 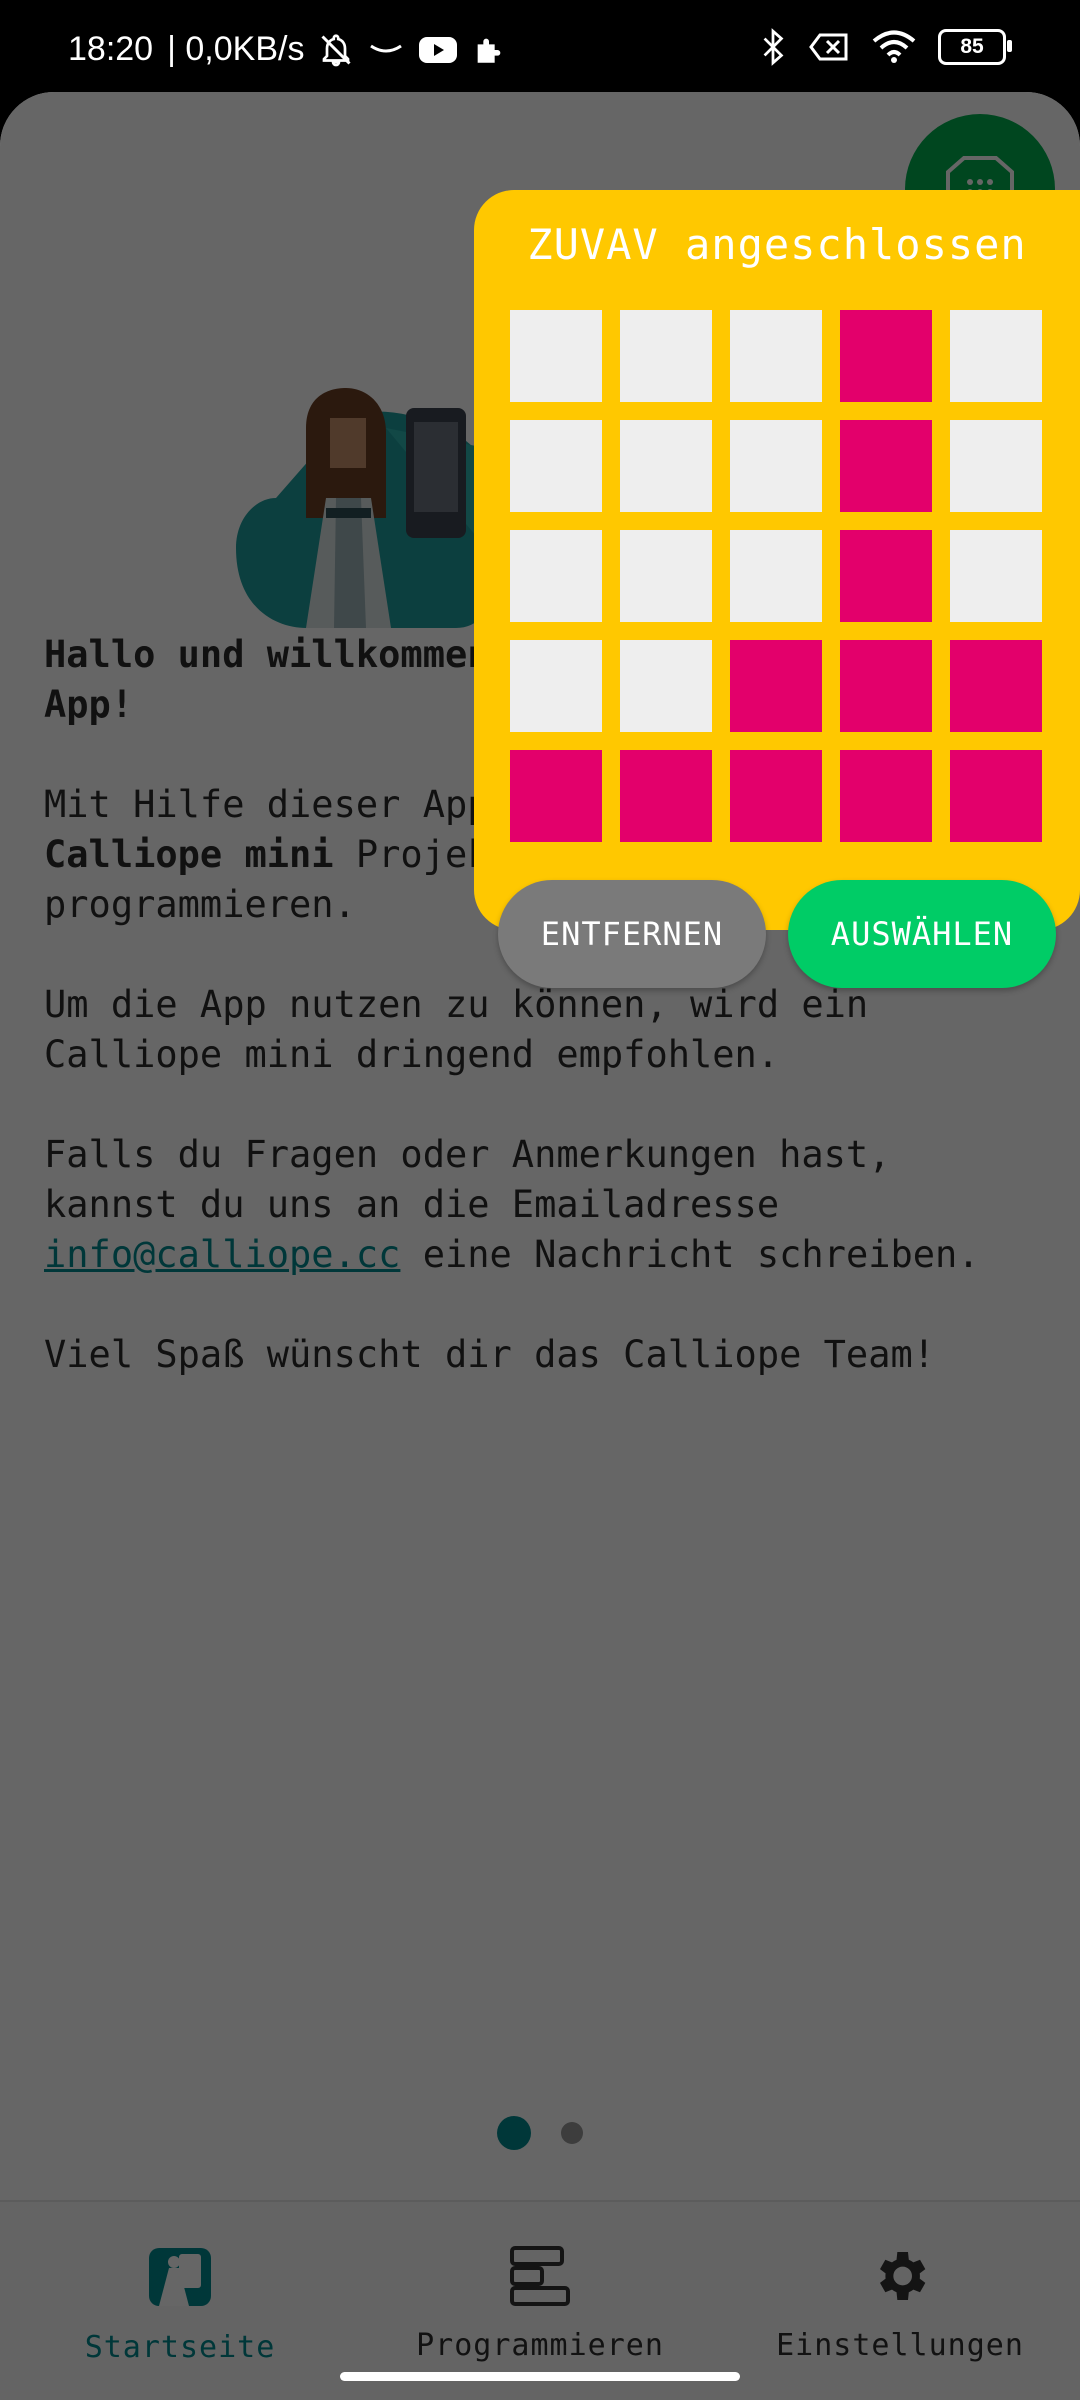 What do you see at coordinates (540, 2376) in the screenshot?
I see `home-indicator` at bounding box center [540, 2376].